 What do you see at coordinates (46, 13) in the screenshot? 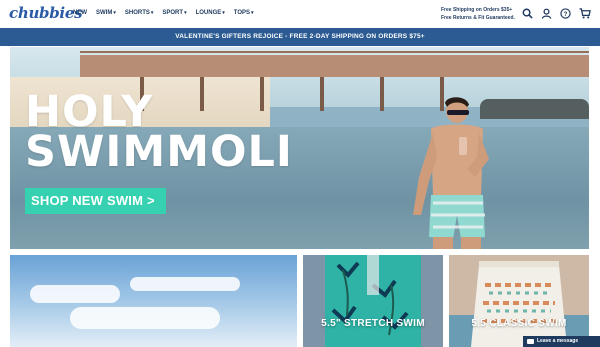
I see `brand-logo: chubbies` at bounding box center [46, 13].